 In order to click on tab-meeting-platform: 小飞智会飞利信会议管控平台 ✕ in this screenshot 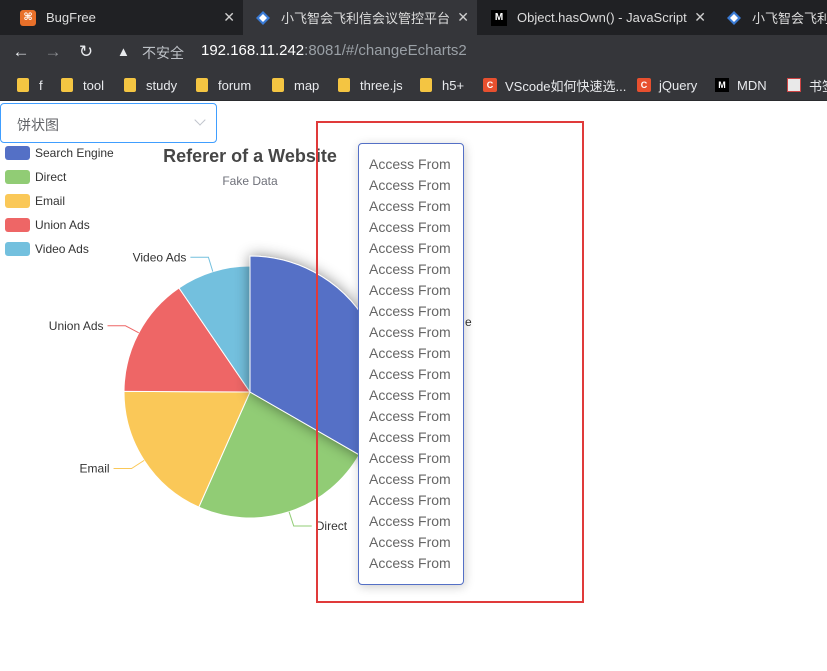, I will do `click(360, 17)`.